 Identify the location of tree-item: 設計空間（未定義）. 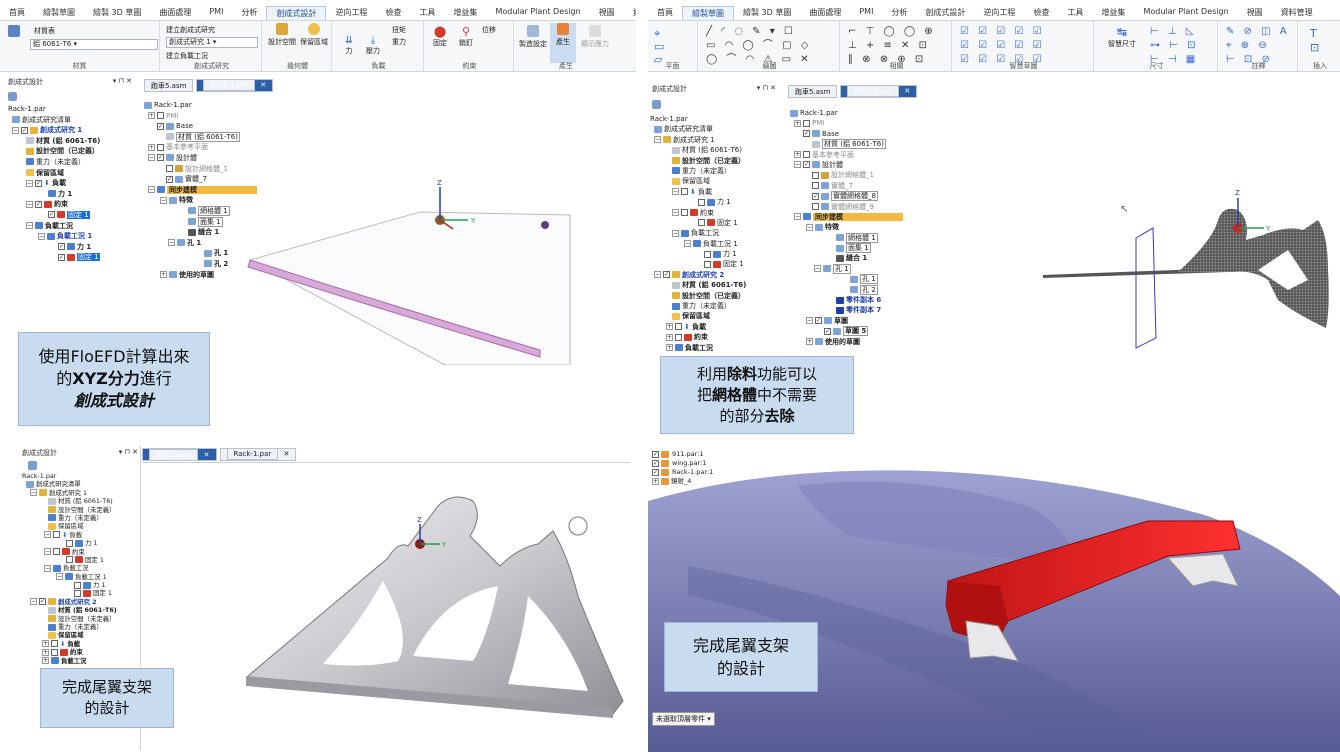
(69, 510).